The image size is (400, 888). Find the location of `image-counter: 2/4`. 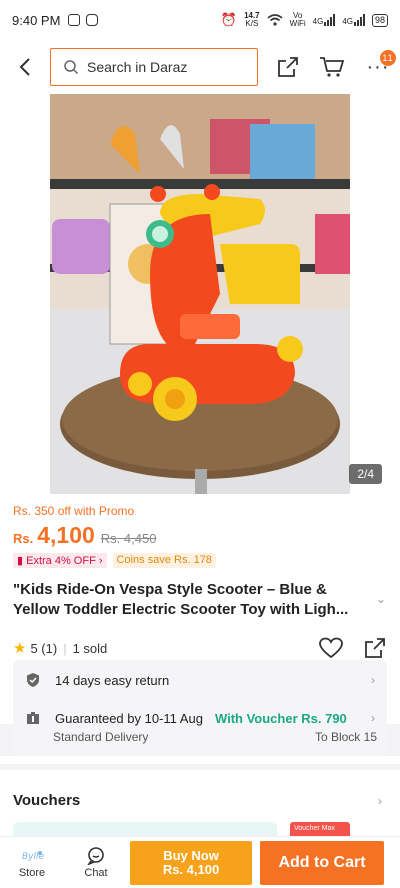

image-counter: 2/4 is located at coordinates (365, 474).